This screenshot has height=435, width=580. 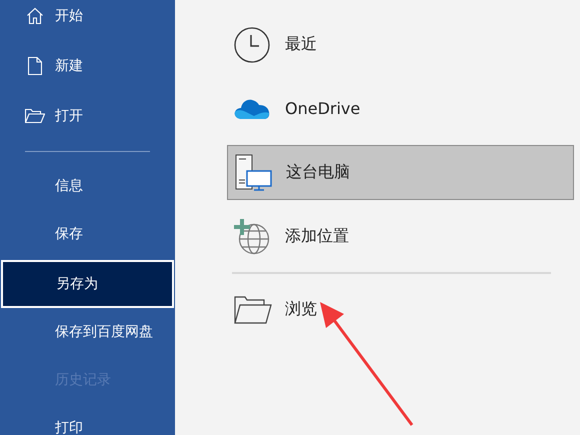 I want to click on sidebar-item: 新建, so click(x=87, y=66).